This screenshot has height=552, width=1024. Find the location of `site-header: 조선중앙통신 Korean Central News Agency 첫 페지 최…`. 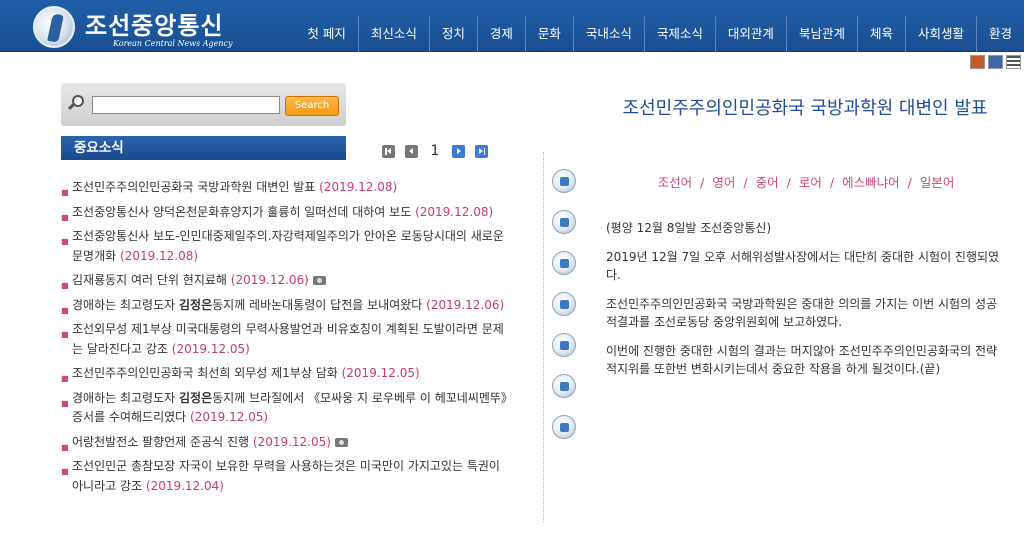

site-header: 조선중앙통신 Korean Central News Agency 첫 페지 최… is located at coordinates (512, 26).